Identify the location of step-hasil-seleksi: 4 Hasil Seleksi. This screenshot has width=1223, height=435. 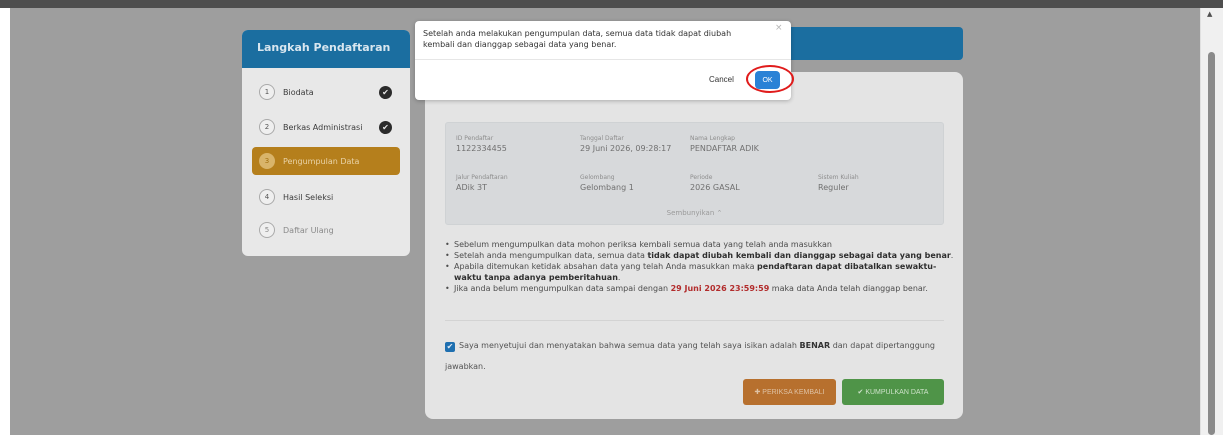
(326, 197).